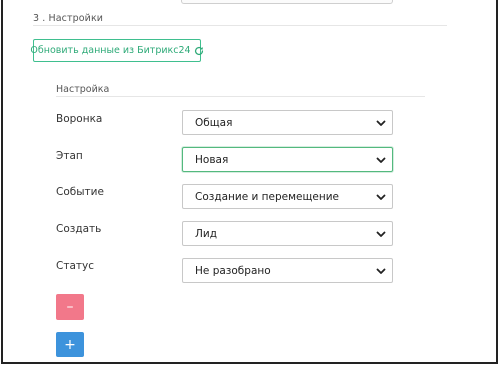 Image resolution: width=500 pixels, height=365 pixels. I want to click on section-divider, so click(240, 25).